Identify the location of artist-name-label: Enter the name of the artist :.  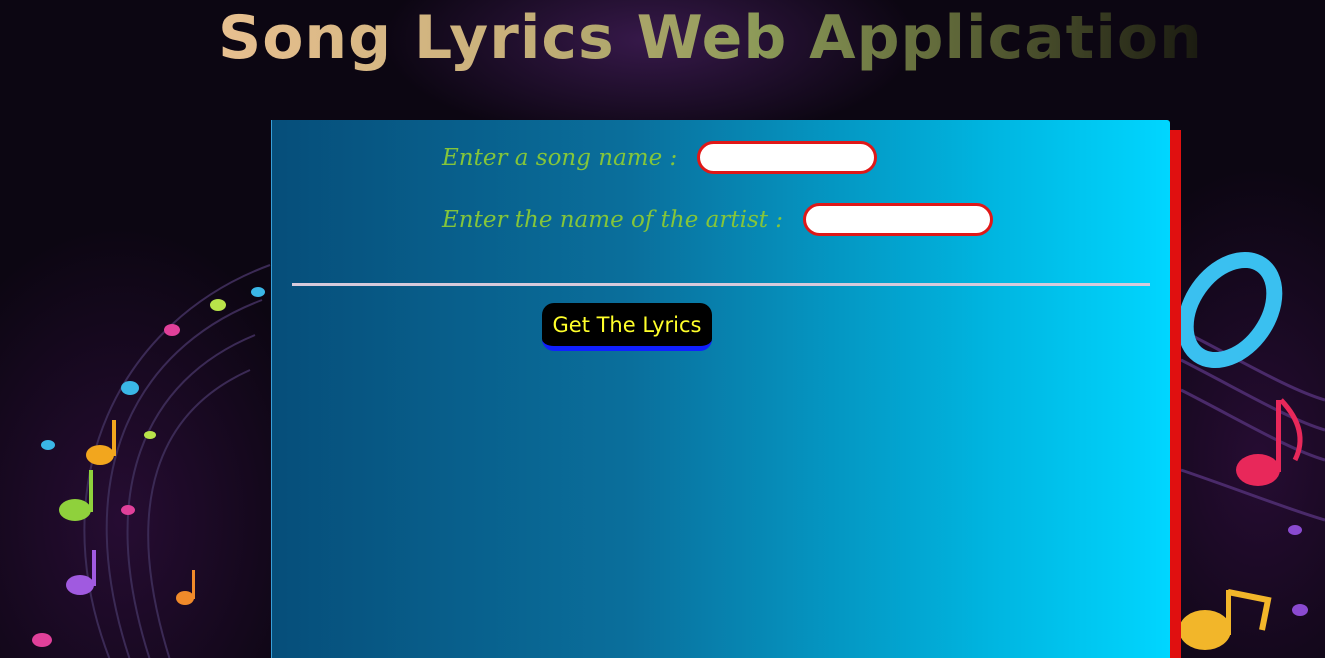
(613, 219).